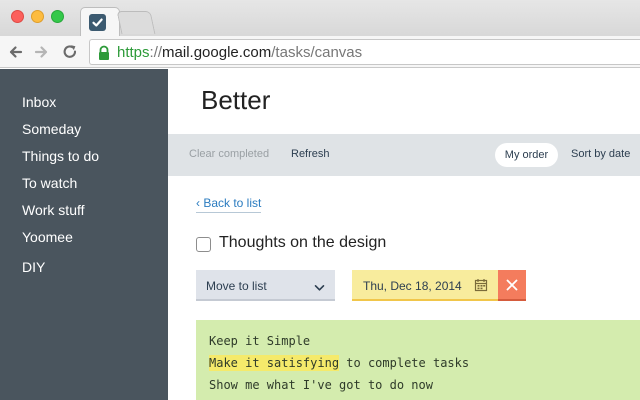 This screenshot has height=400, width=640. What do you see at coordinates (481, 286) in the screenshot?
I see `calendar-icon` at bounding box center [481, 286].